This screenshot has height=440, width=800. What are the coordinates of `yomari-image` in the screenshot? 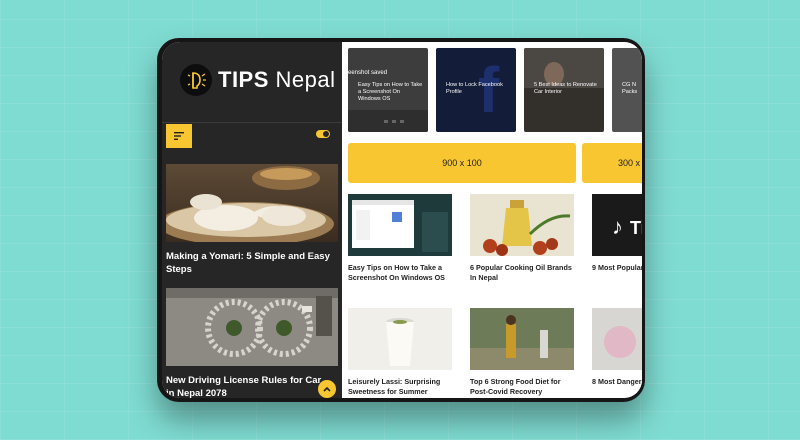 It's located at (252, 203).